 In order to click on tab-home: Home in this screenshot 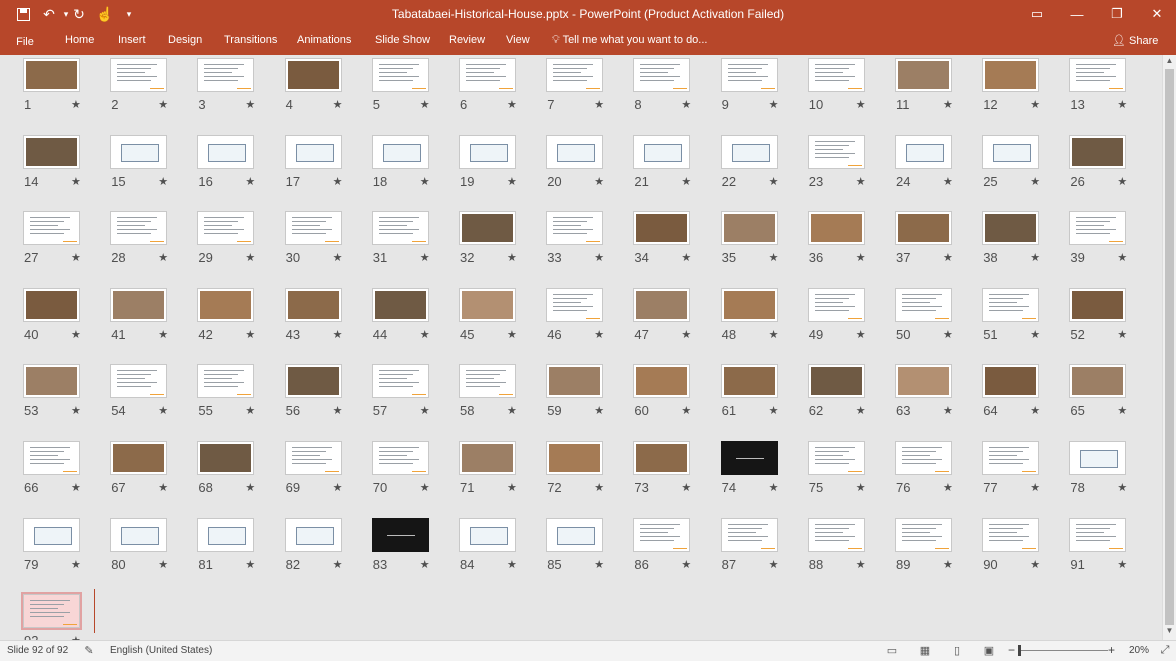, I will do `click(79, 40)`.